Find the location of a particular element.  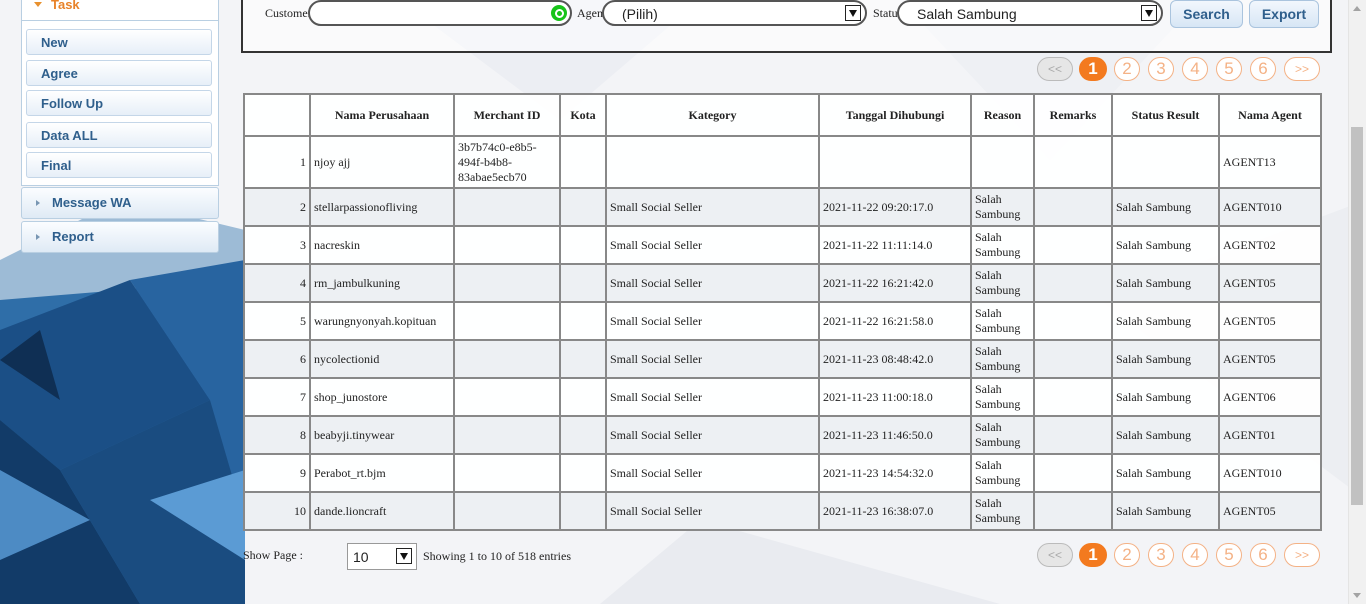

page-size-select: 10 is located at coordinates (382, 556).